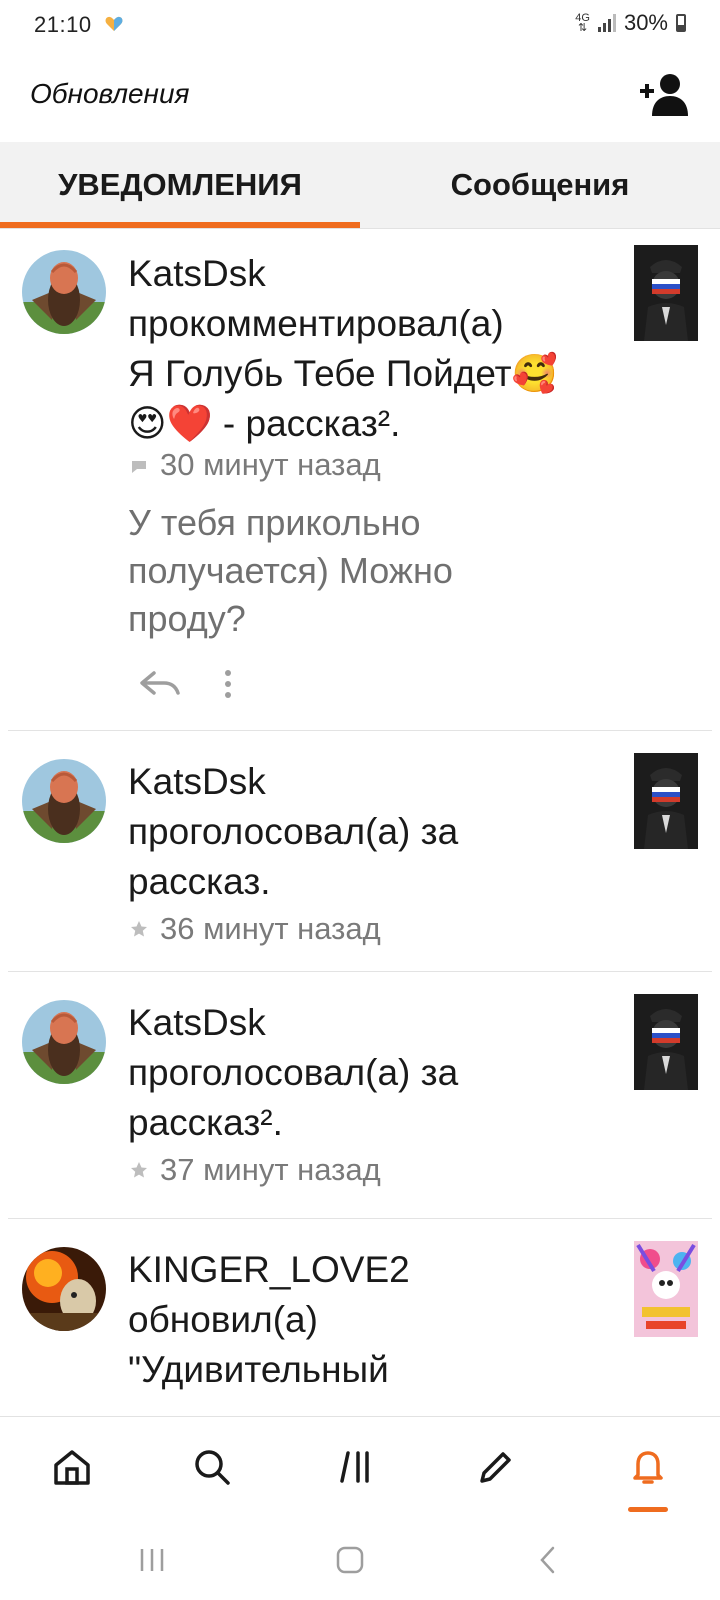 The height and width of the screenshot is (1600, 720). I want to click on tab-messages: Сообщения, so click(540, 185).